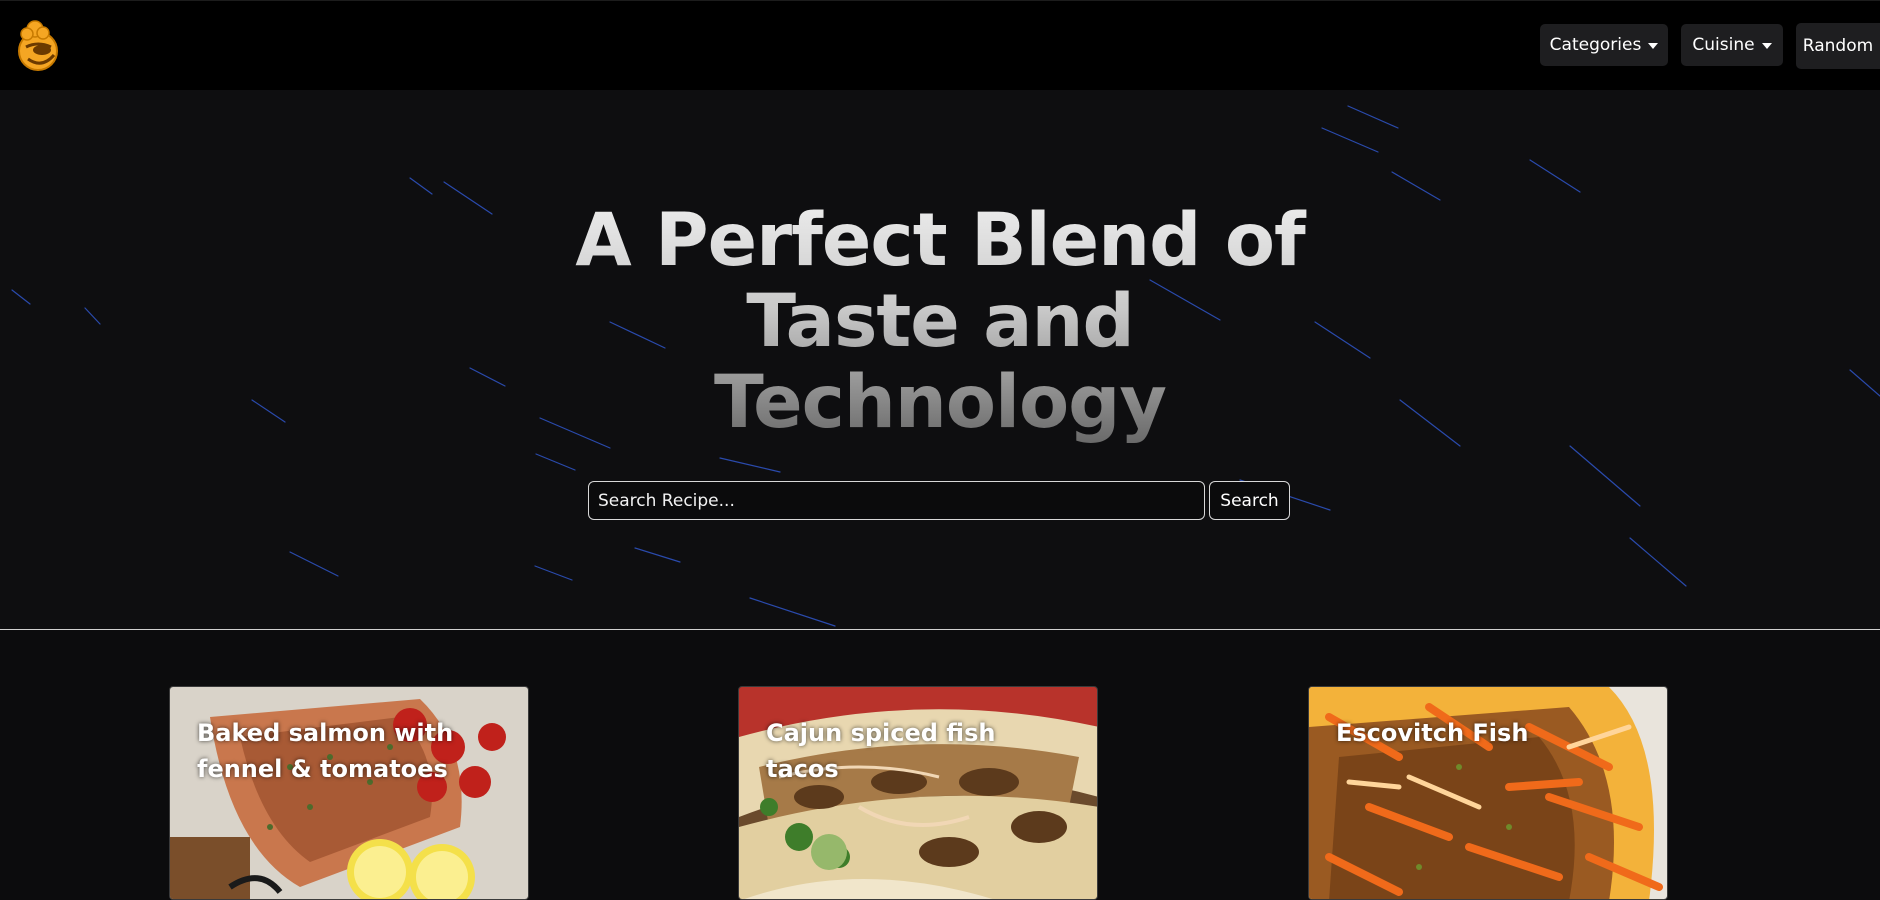 The width and height of the screenshot is (1880, 900). What do you see at coordinates (325, 751) in the screenshot?
I see `recipe-card-title: Baked salmon with fennel & tomatoes` at bounding box center [325, 751].